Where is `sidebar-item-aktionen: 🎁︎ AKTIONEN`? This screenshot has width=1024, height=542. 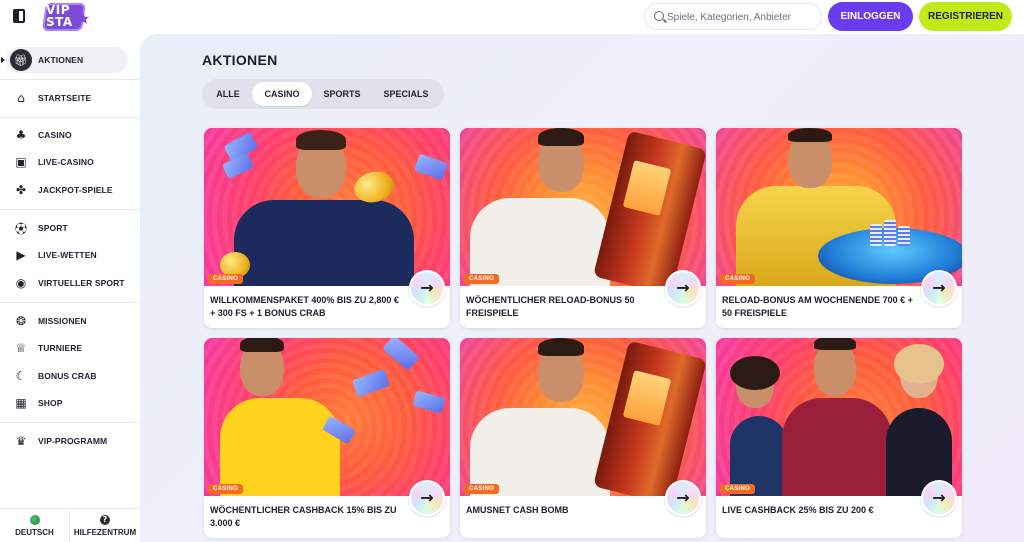
sidebar-item-aktionen: 🎁︎ AKTIONEN is located at coordinates (67, 60).